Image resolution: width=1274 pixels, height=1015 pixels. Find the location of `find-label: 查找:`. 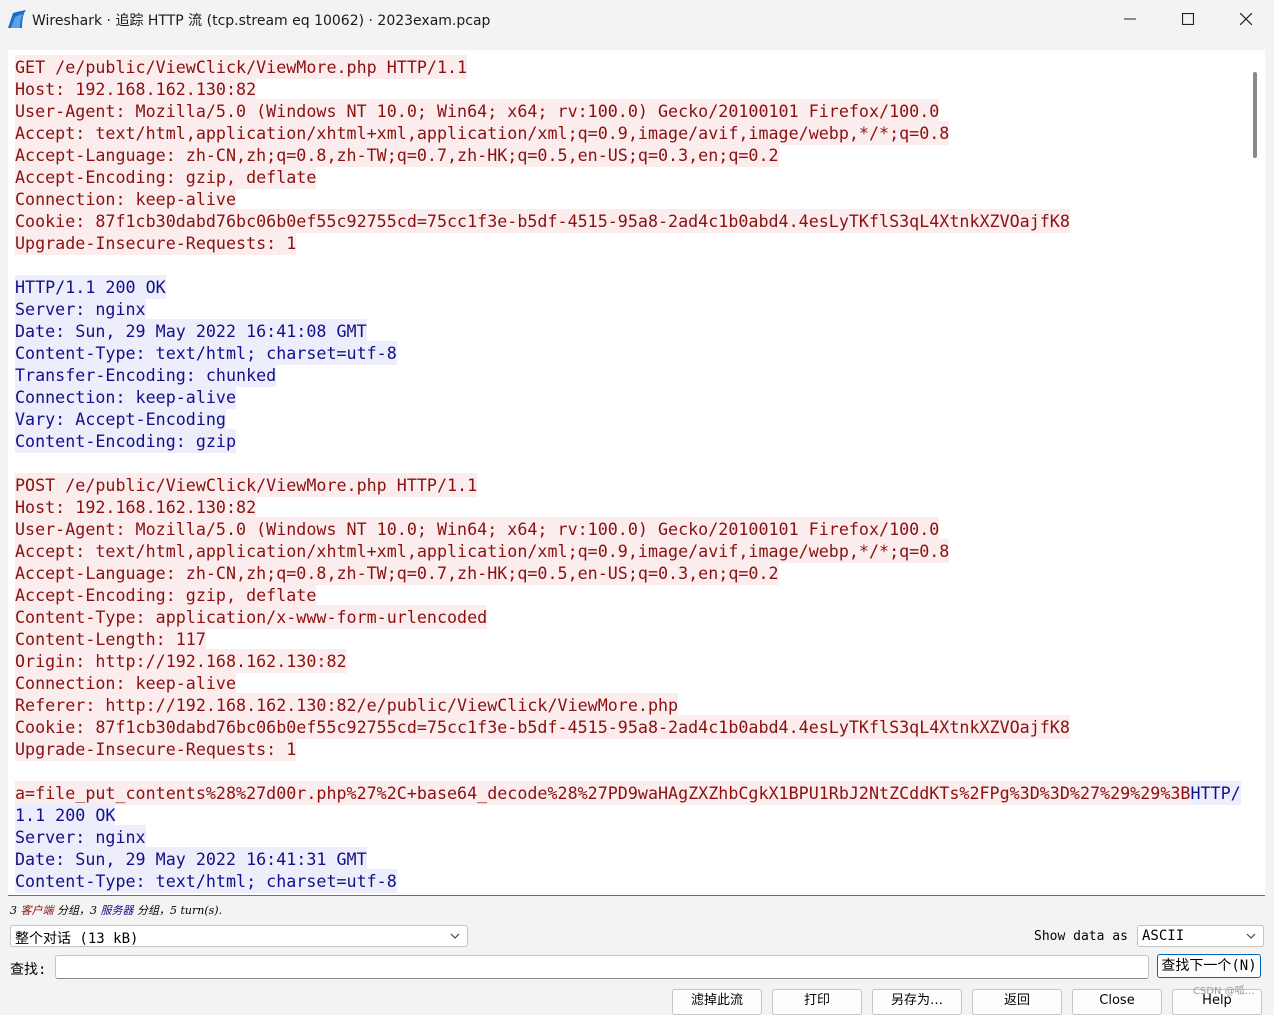

find-label: 查找: is located at coordinates (28, 970).